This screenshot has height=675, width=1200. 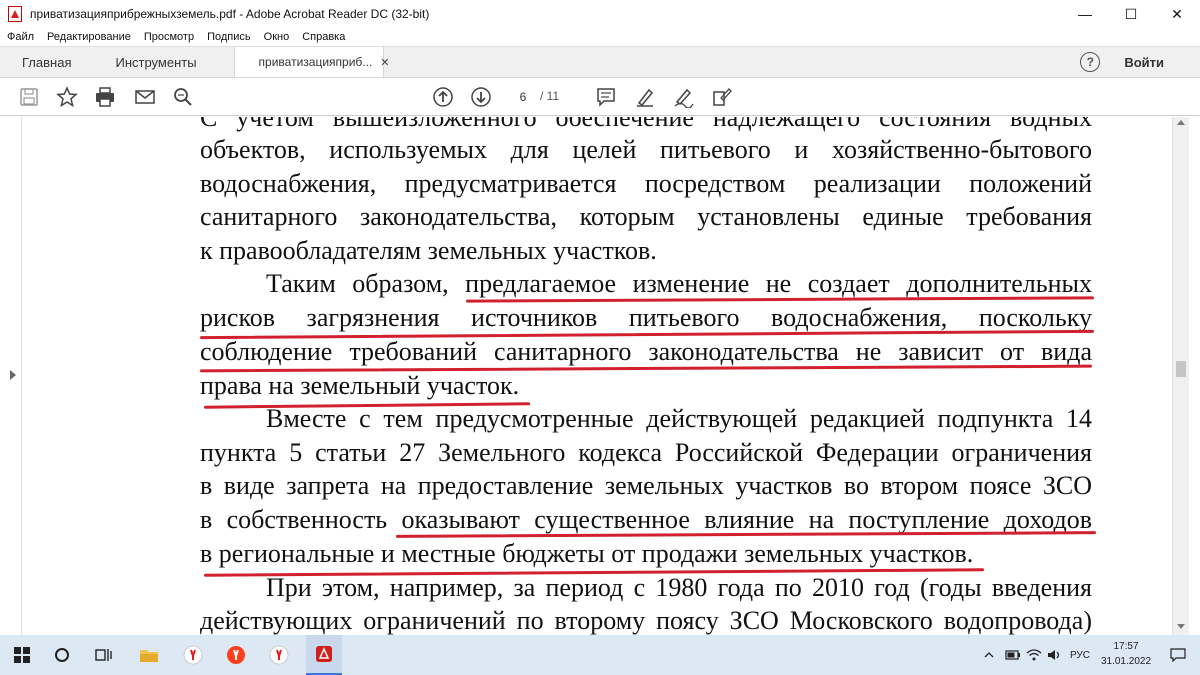 I want to click on draw-sign-icon, so click(x=684, y=97).